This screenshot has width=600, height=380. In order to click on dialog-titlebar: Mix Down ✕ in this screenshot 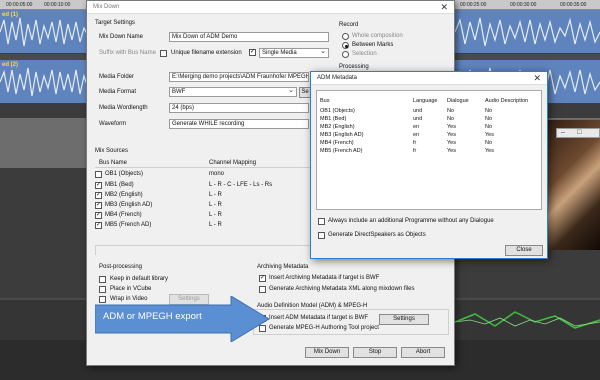, I will do `click(270, 7)`.